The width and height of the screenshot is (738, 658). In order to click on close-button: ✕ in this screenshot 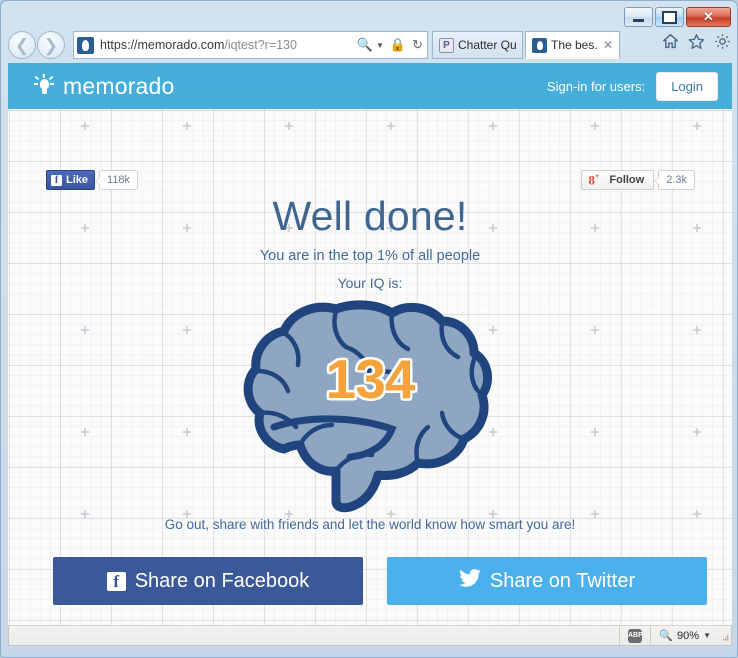, I will do `click(708, 17)`.